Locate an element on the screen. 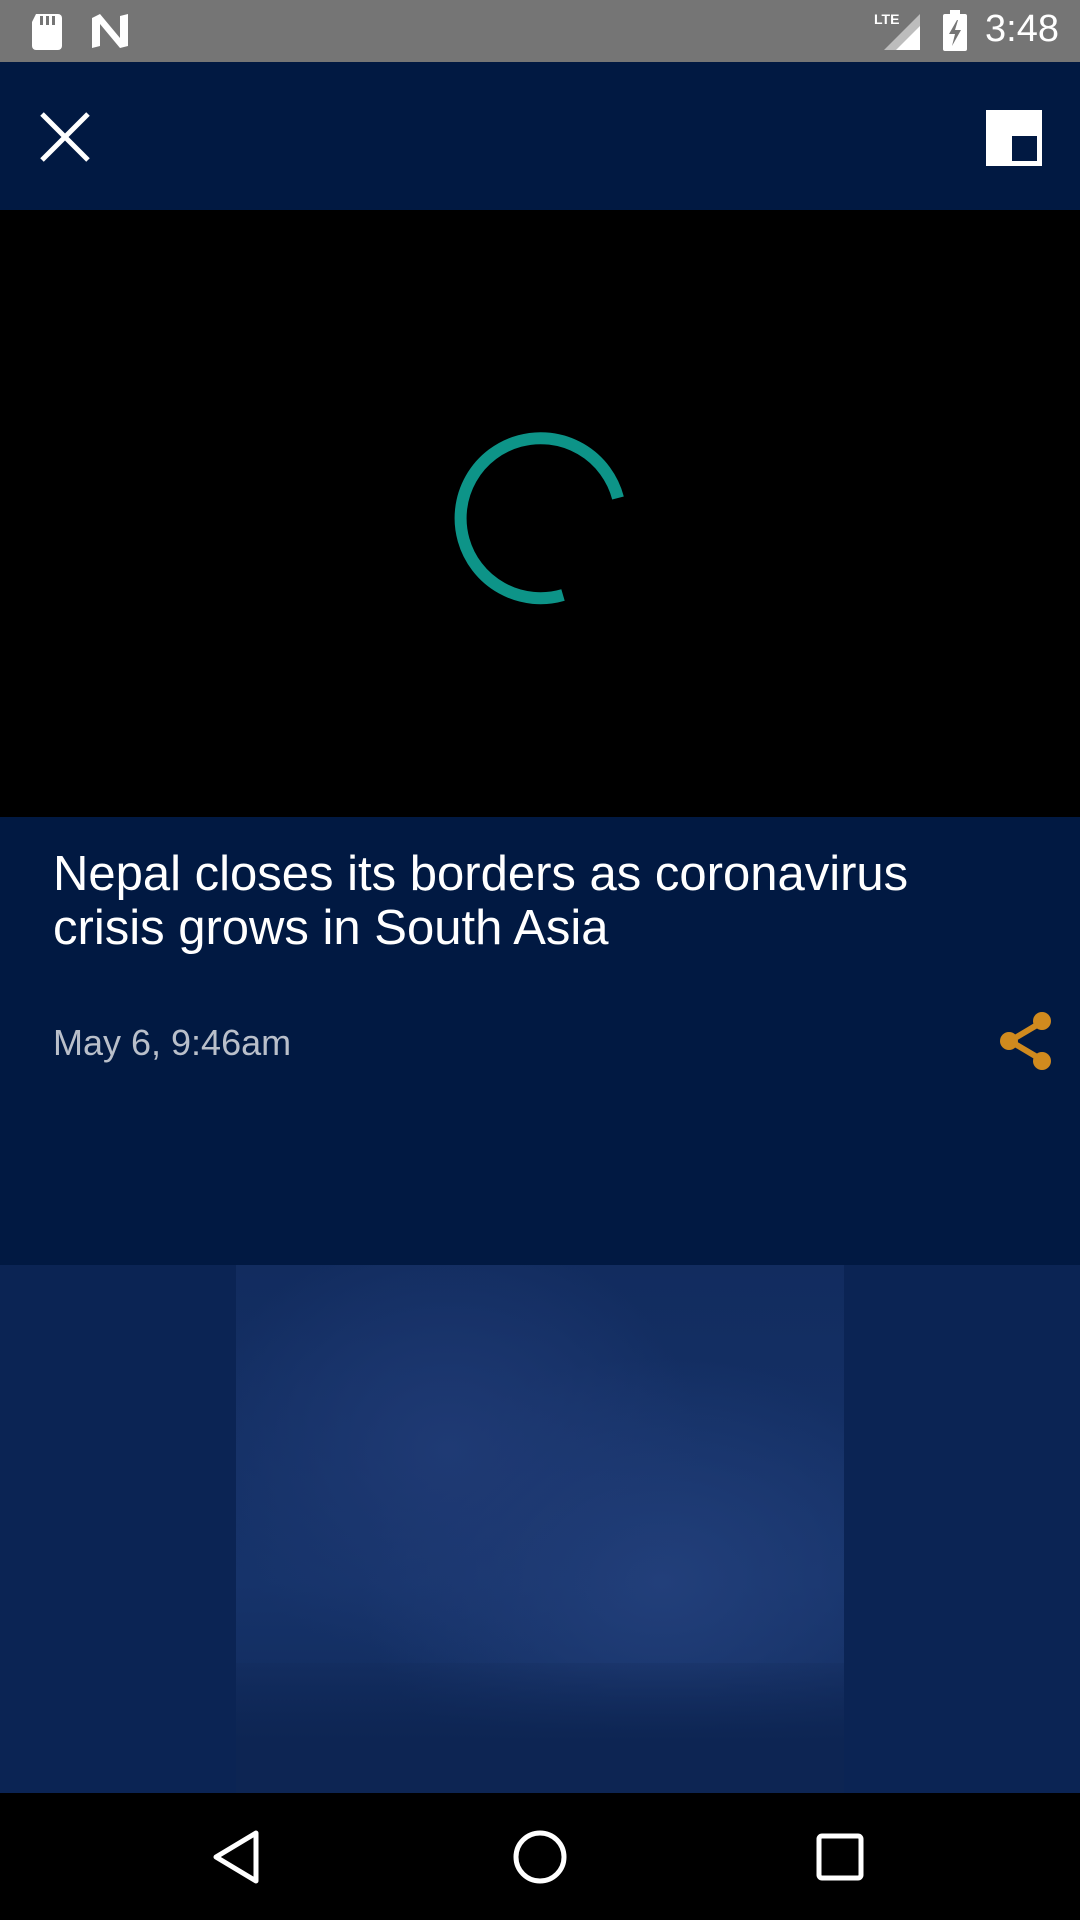 The height and width of the screenshot is (1920, 1080). home-icon is located at coordinates (540, 1857).